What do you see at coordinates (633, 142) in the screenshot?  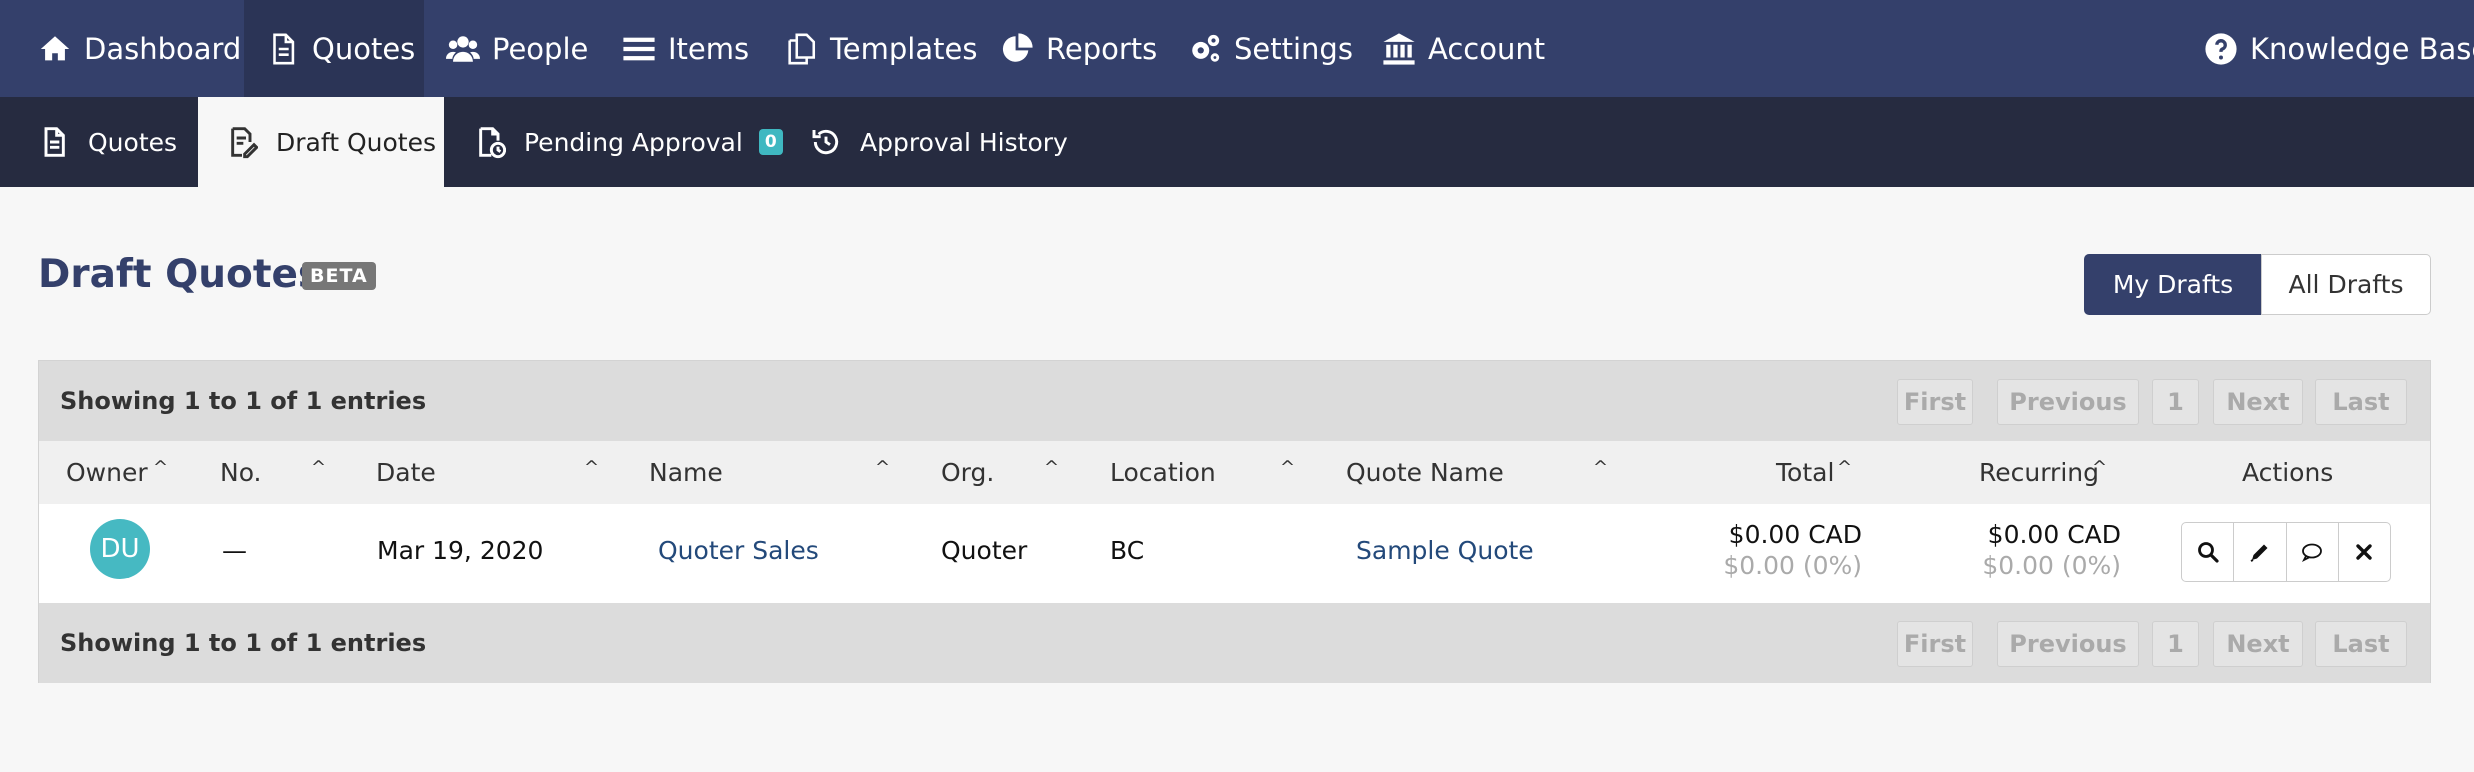 I see `subnav-pending-approval-label: Pending Approval` at bounding box center [633, 142].